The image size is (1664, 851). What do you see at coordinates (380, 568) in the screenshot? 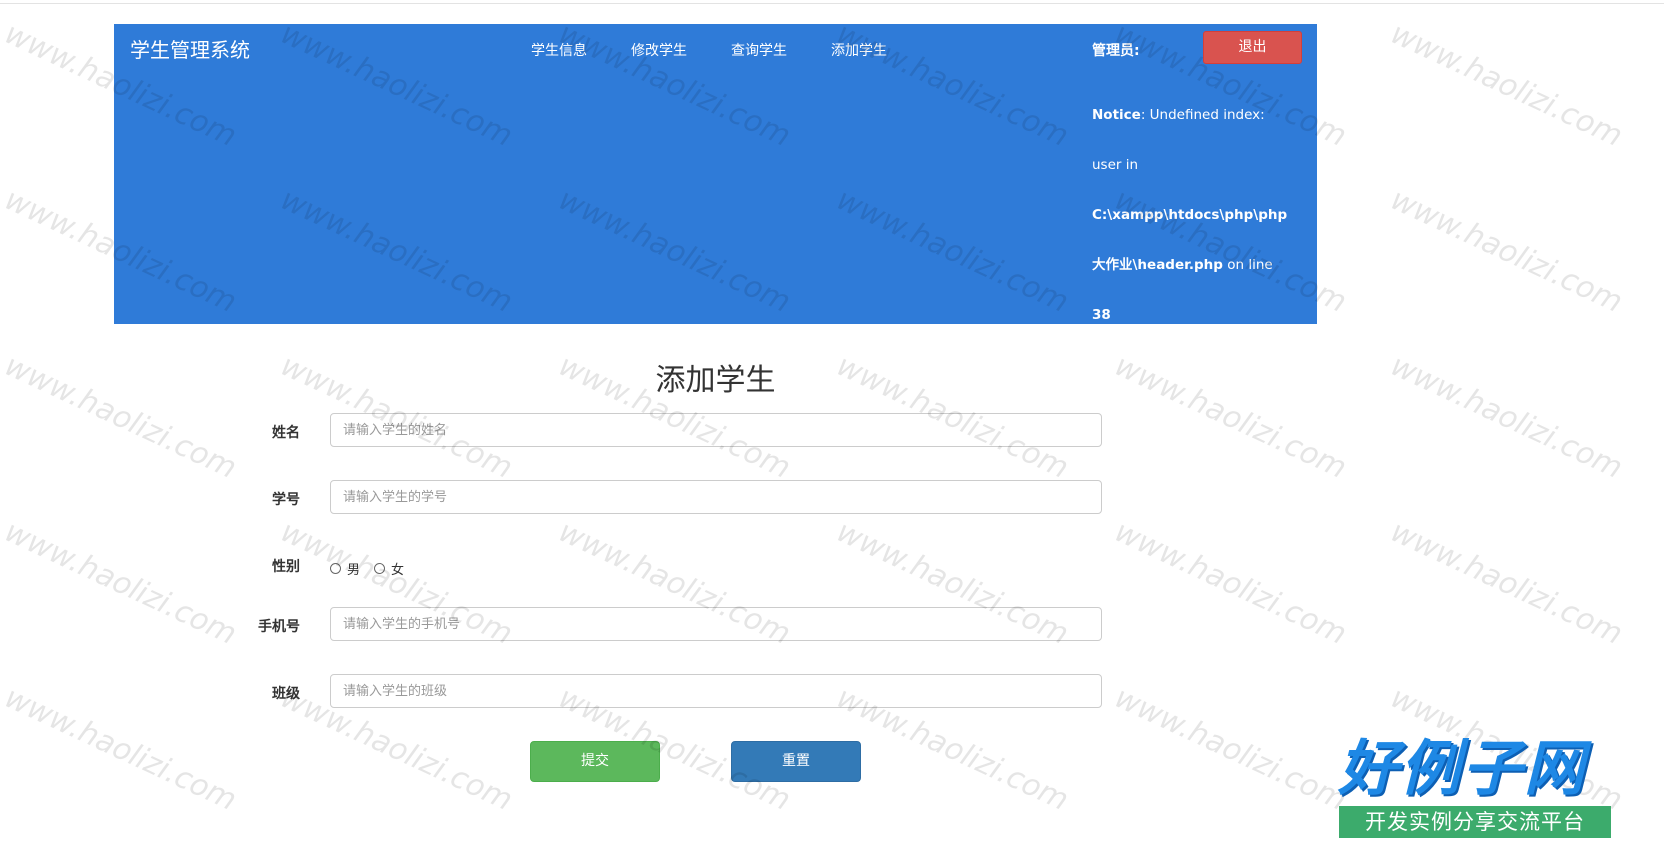
I see `gender-female-radio` at bounding box center [380, 568].